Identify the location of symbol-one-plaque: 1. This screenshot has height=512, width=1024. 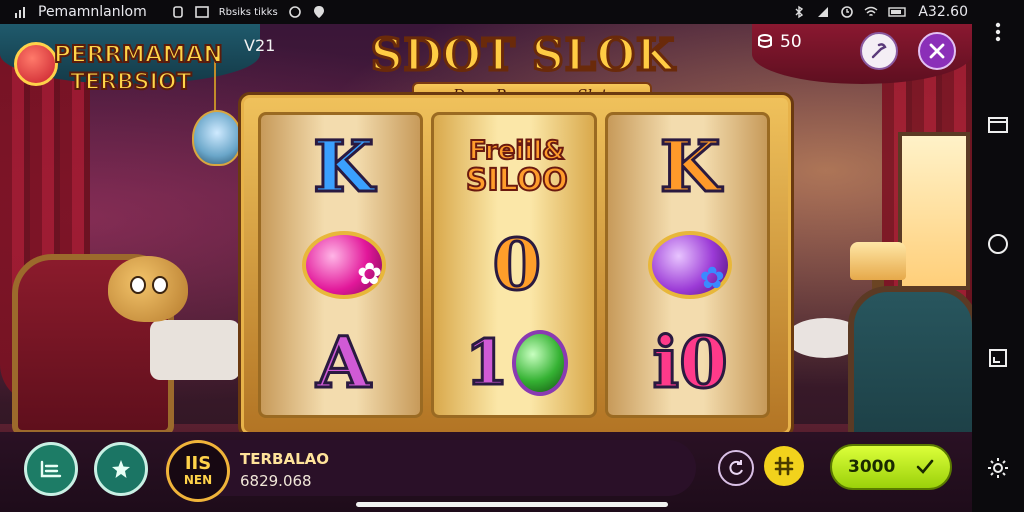
(516, 363).